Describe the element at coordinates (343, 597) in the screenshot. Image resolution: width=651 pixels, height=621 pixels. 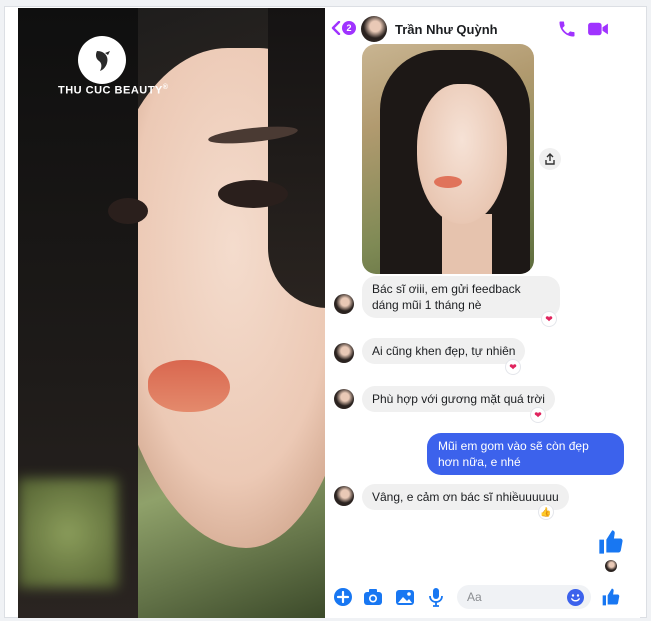
I see `plus-icon` at that location.